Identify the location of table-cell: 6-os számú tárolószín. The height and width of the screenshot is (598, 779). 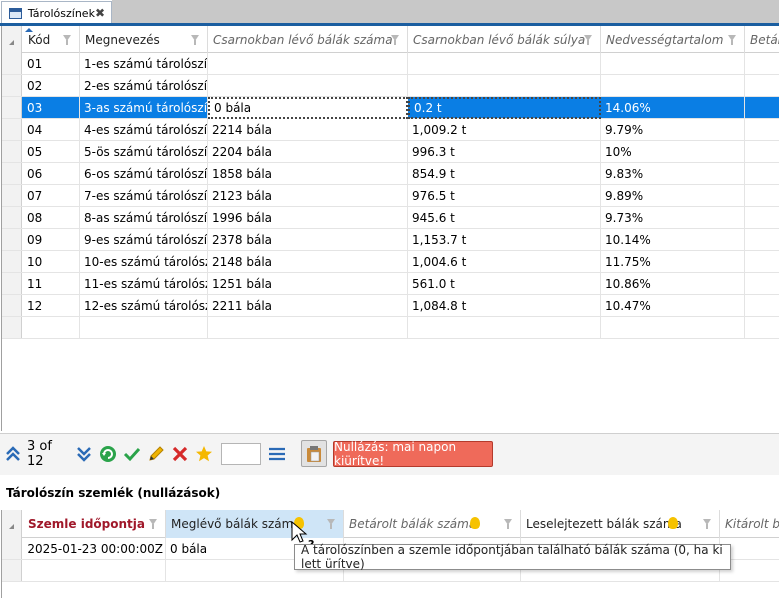
(144, 174).